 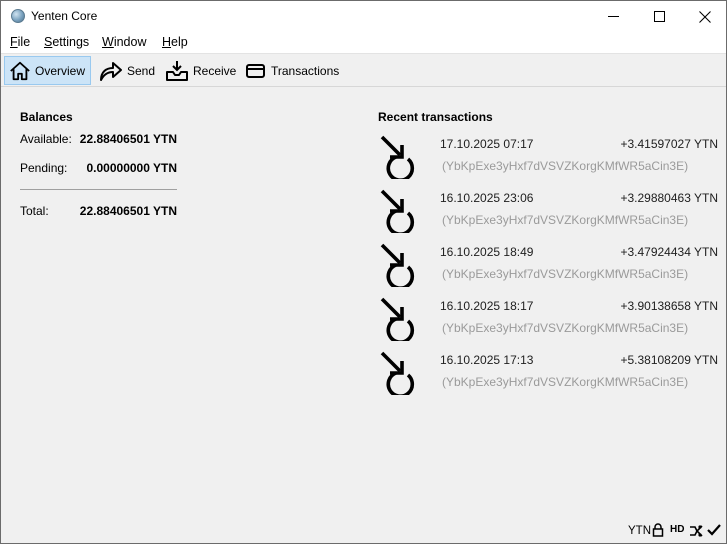 I want to click on card-icon, so click(x=255, y=70).